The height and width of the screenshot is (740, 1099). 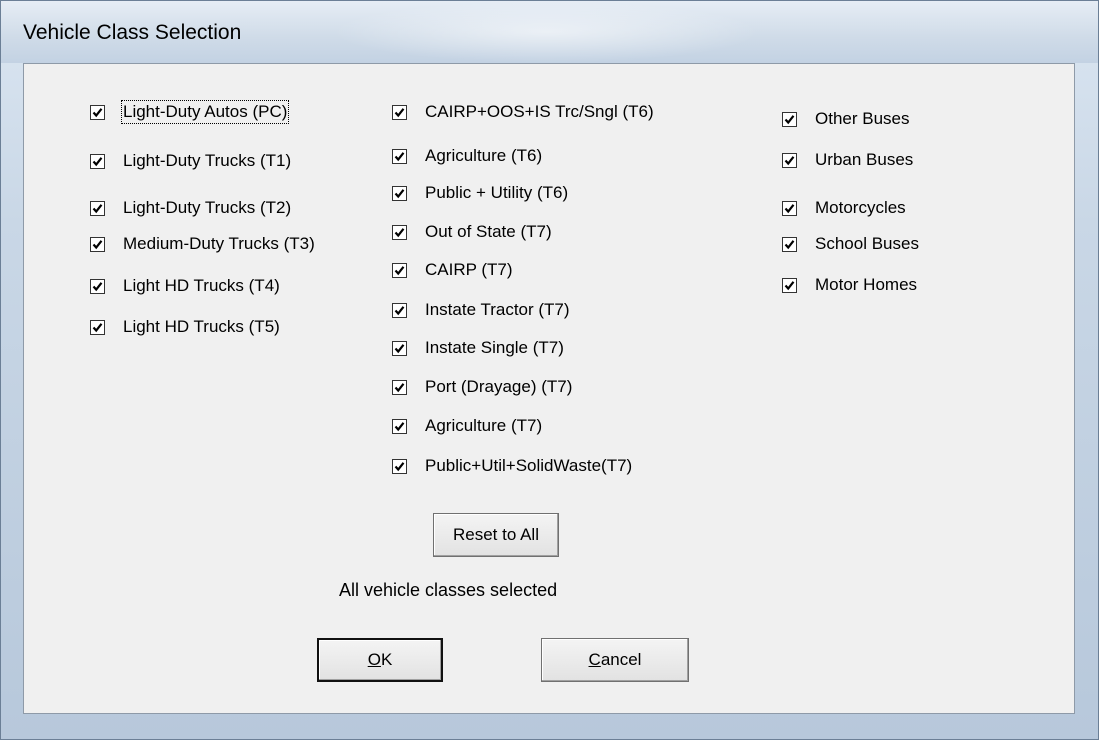 I want to click on cancel-label-rest: ancel, so click(x=621, y=659).